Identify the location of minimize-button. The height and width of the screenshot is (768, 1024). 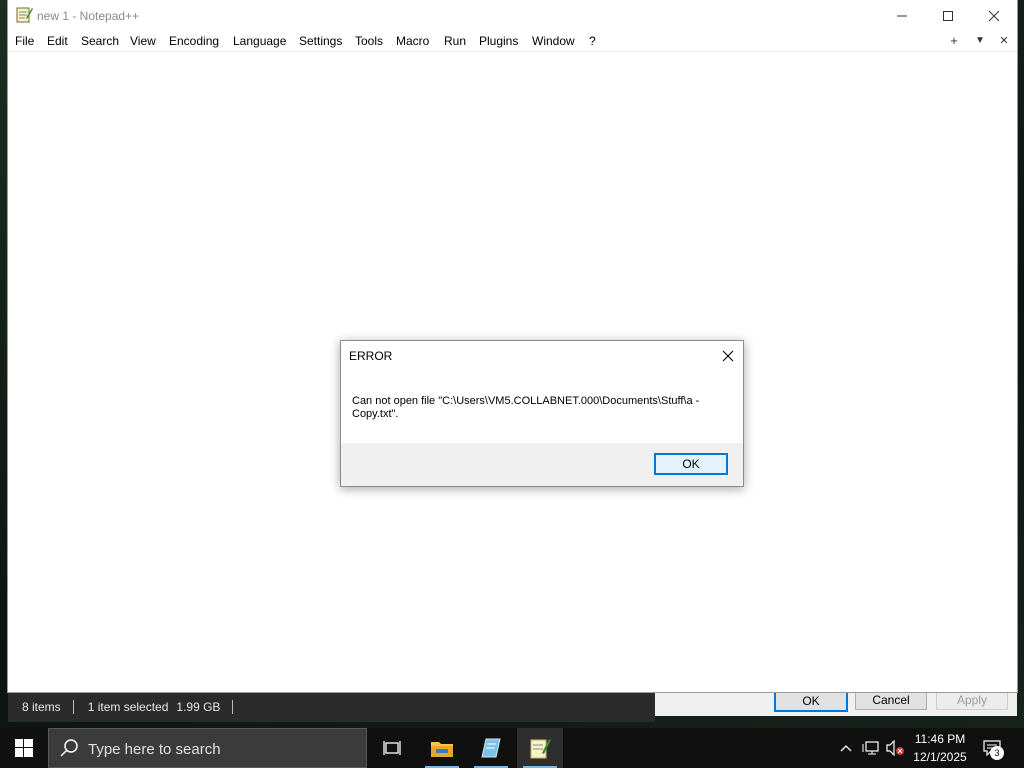
(902, 15).